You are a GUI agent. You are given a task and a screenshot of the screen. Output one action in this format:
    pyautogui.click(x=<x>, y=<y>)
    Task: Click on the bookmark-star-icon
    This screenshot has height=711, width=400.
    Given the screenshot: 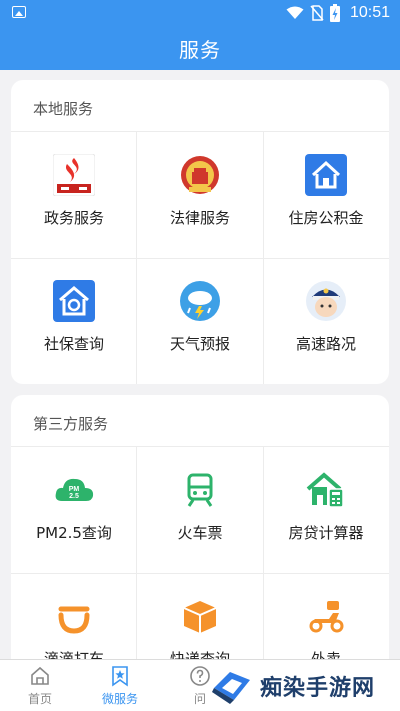 What is the action you would take?
    pyautogui.click(x=120, y=676)
    